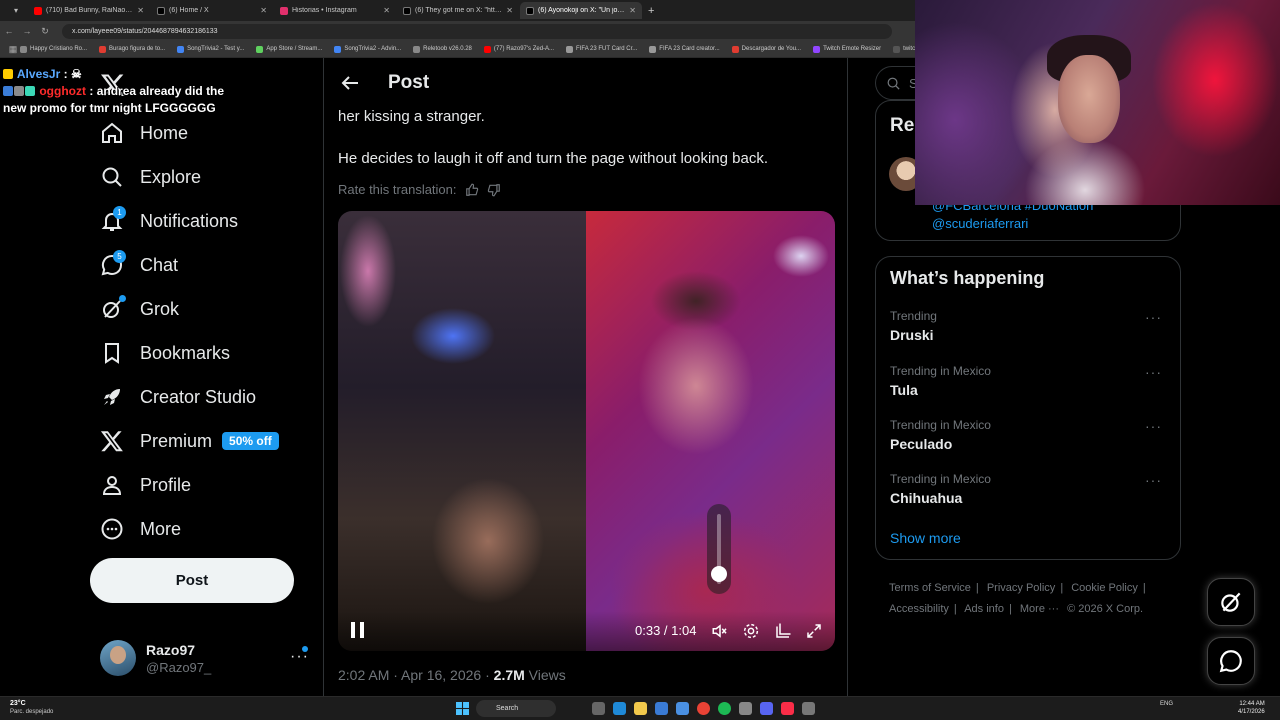 The image size is (1280, 720). Describe the element at coordinates (1097, 102) in the screenshot. I see `webcam-overlay` at that location.